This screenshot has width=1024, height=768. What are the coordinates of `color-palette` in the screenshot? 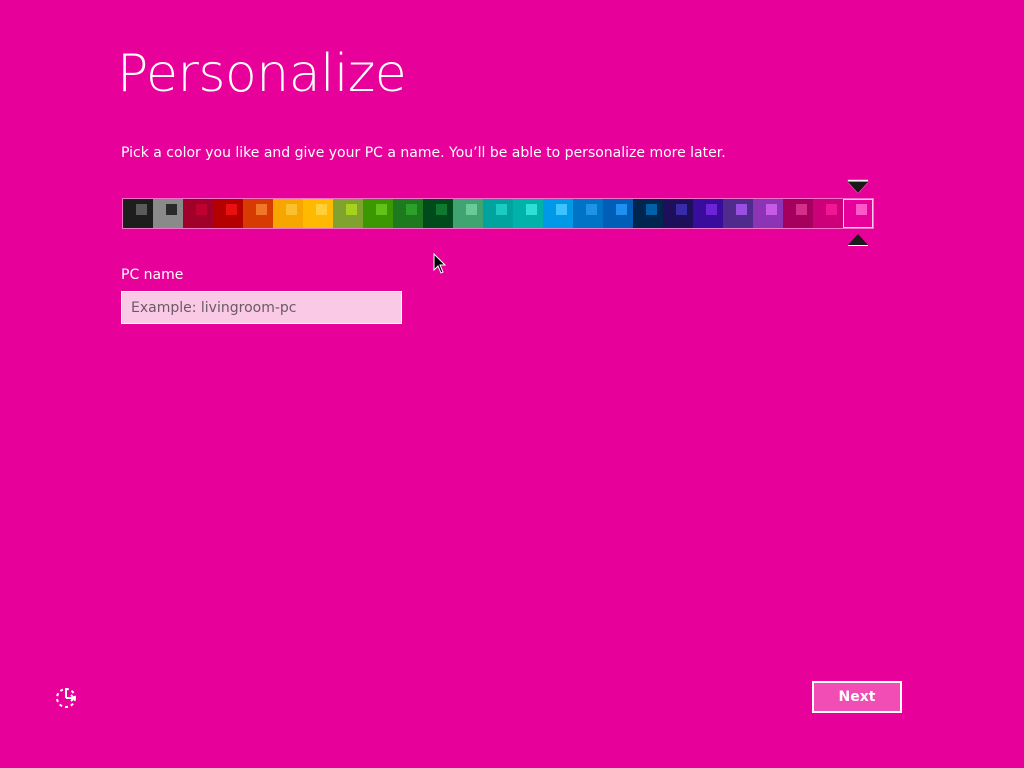 It's located at (498, 213).